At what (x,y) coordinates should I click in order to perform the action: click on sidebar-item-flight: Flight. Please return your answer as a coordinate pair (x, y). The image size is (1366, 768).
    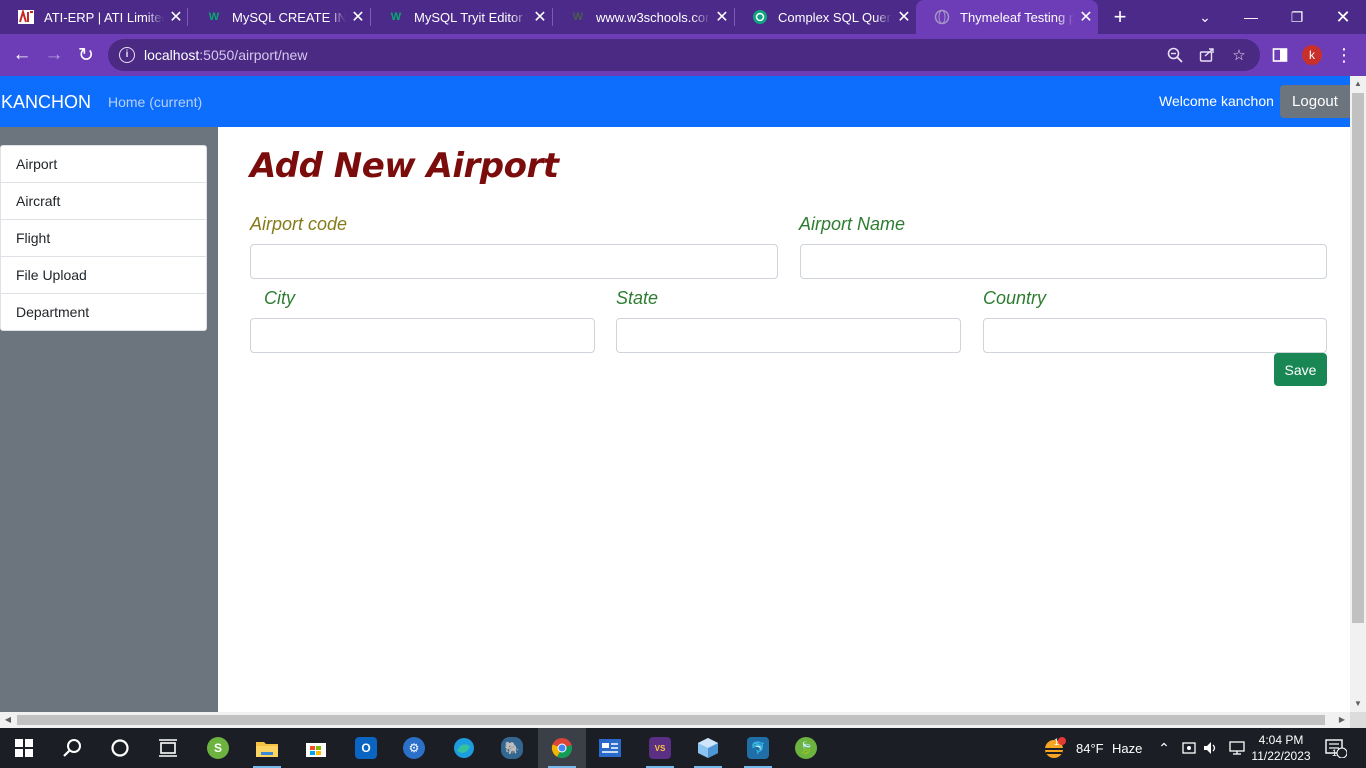
    Looking at the image, I should click on (103, 238).